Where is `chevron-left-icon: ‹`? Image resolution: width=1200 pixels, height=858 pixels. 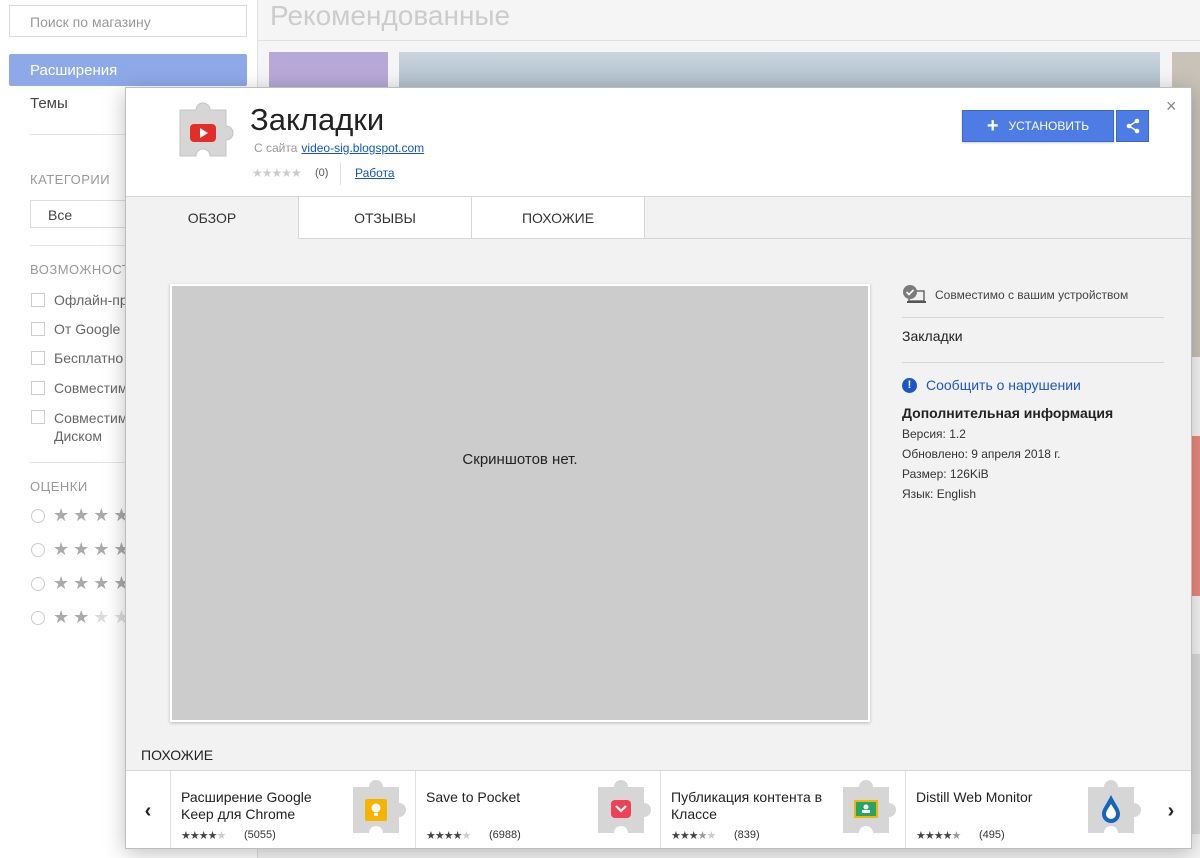 chevron-left-icon: ‹ is located at coordinates (148, 810).